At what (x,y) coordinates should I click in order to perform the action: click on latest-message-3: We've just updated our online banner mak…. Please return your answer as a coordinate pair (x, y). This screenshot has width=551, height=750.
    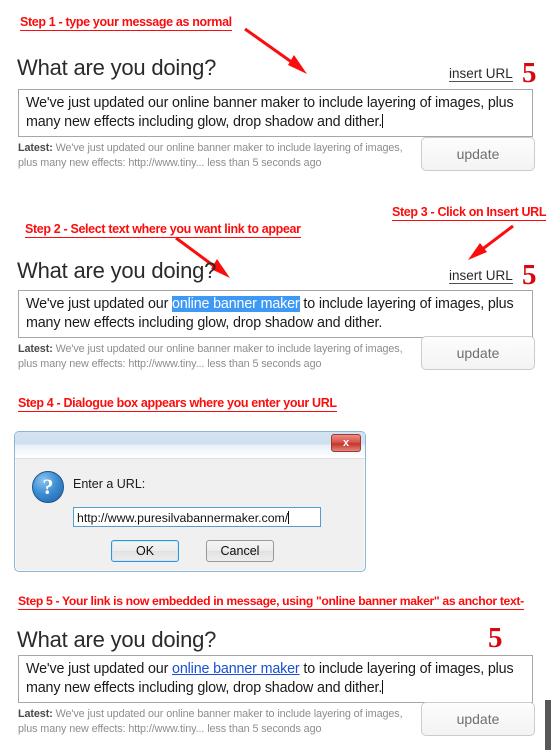
    Looking at the image, I should click on (210, 721).